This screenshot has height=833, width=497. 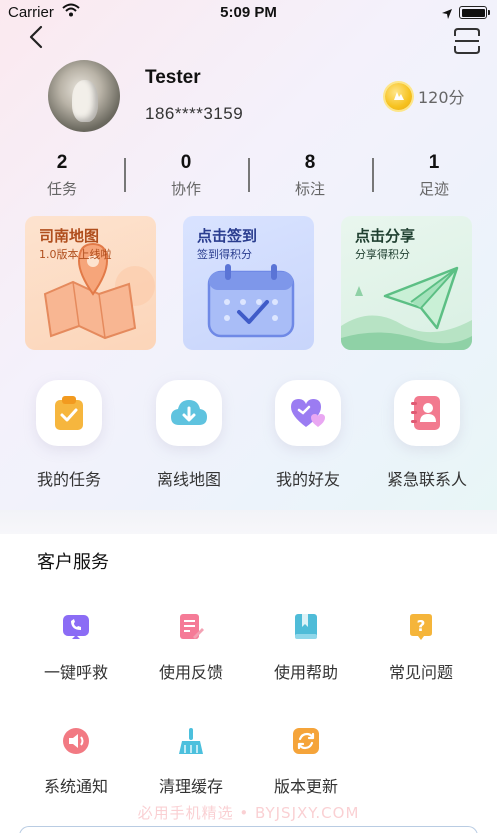 What do you see at coordinates (306, 761) in the screenshot?
I see `svc-version-update: 版本更新` at bounding box center [306, 761].